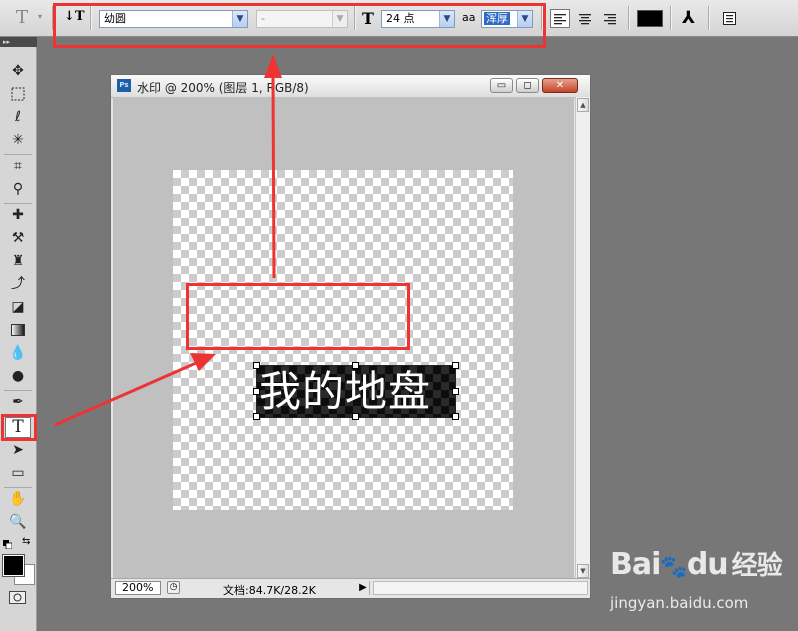  What do you see at coordinates (18, 450) in the screenshot?
I see `path-selection-tool-icon: ➤` at bounding box center [18, 450].